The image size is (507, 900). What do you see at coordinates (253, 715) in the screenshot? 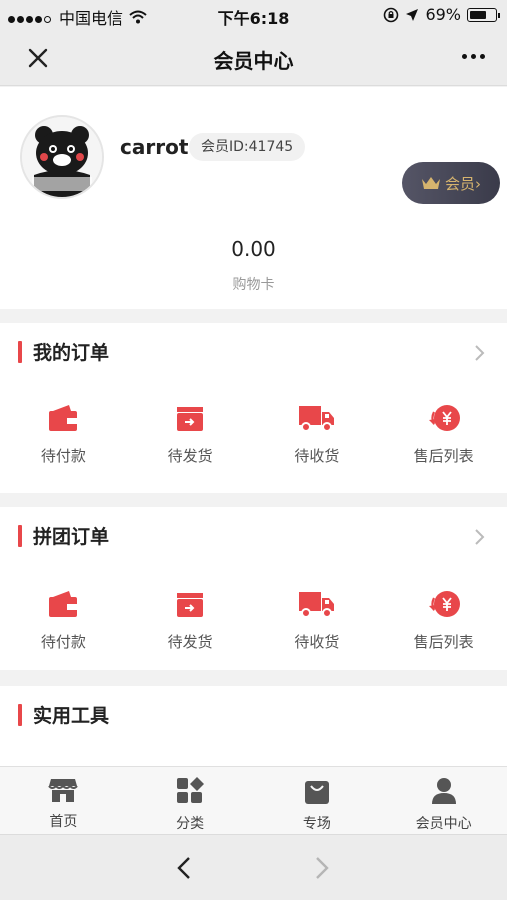
I see `tools-header: 实用工具` at bounding box center [253, 715].